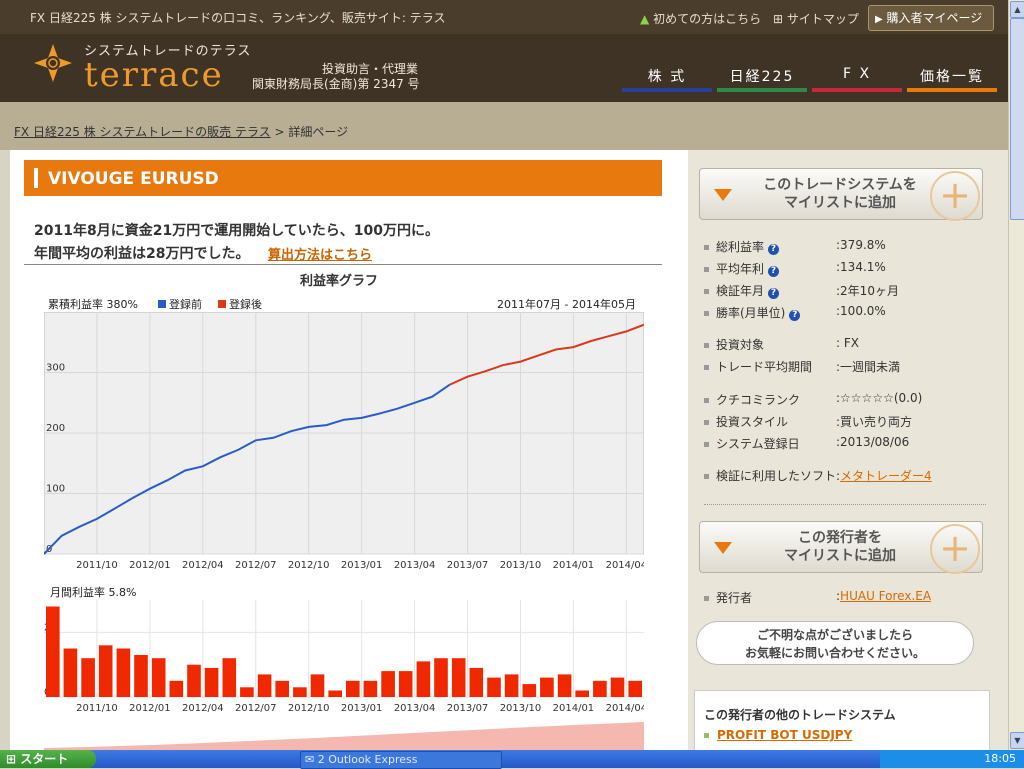  Describe the element at coordinates (667, 76) in the screenshot. I see `nav-stocks: 株 式` at that location.